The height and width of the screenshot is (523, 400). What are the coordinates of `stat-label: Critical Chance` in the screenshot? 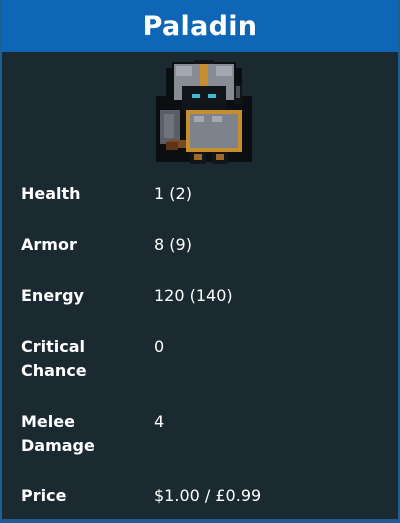 It's located at (54, 358).